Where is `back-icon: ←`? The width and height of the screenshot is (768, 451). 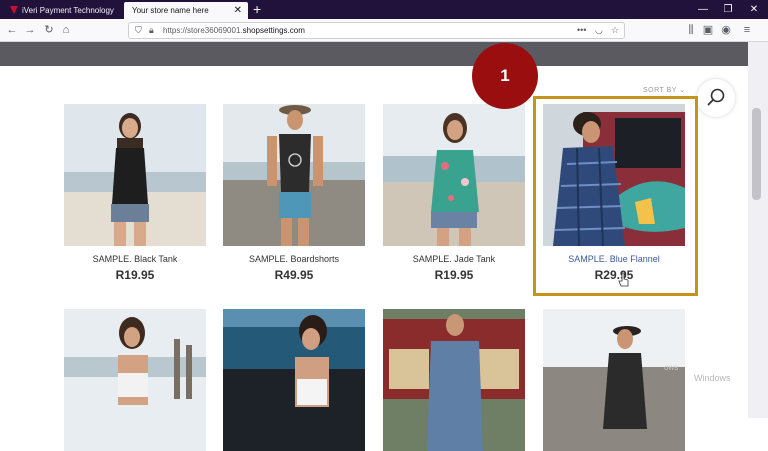 back-icon: ← is located at coordinates (12, 30).